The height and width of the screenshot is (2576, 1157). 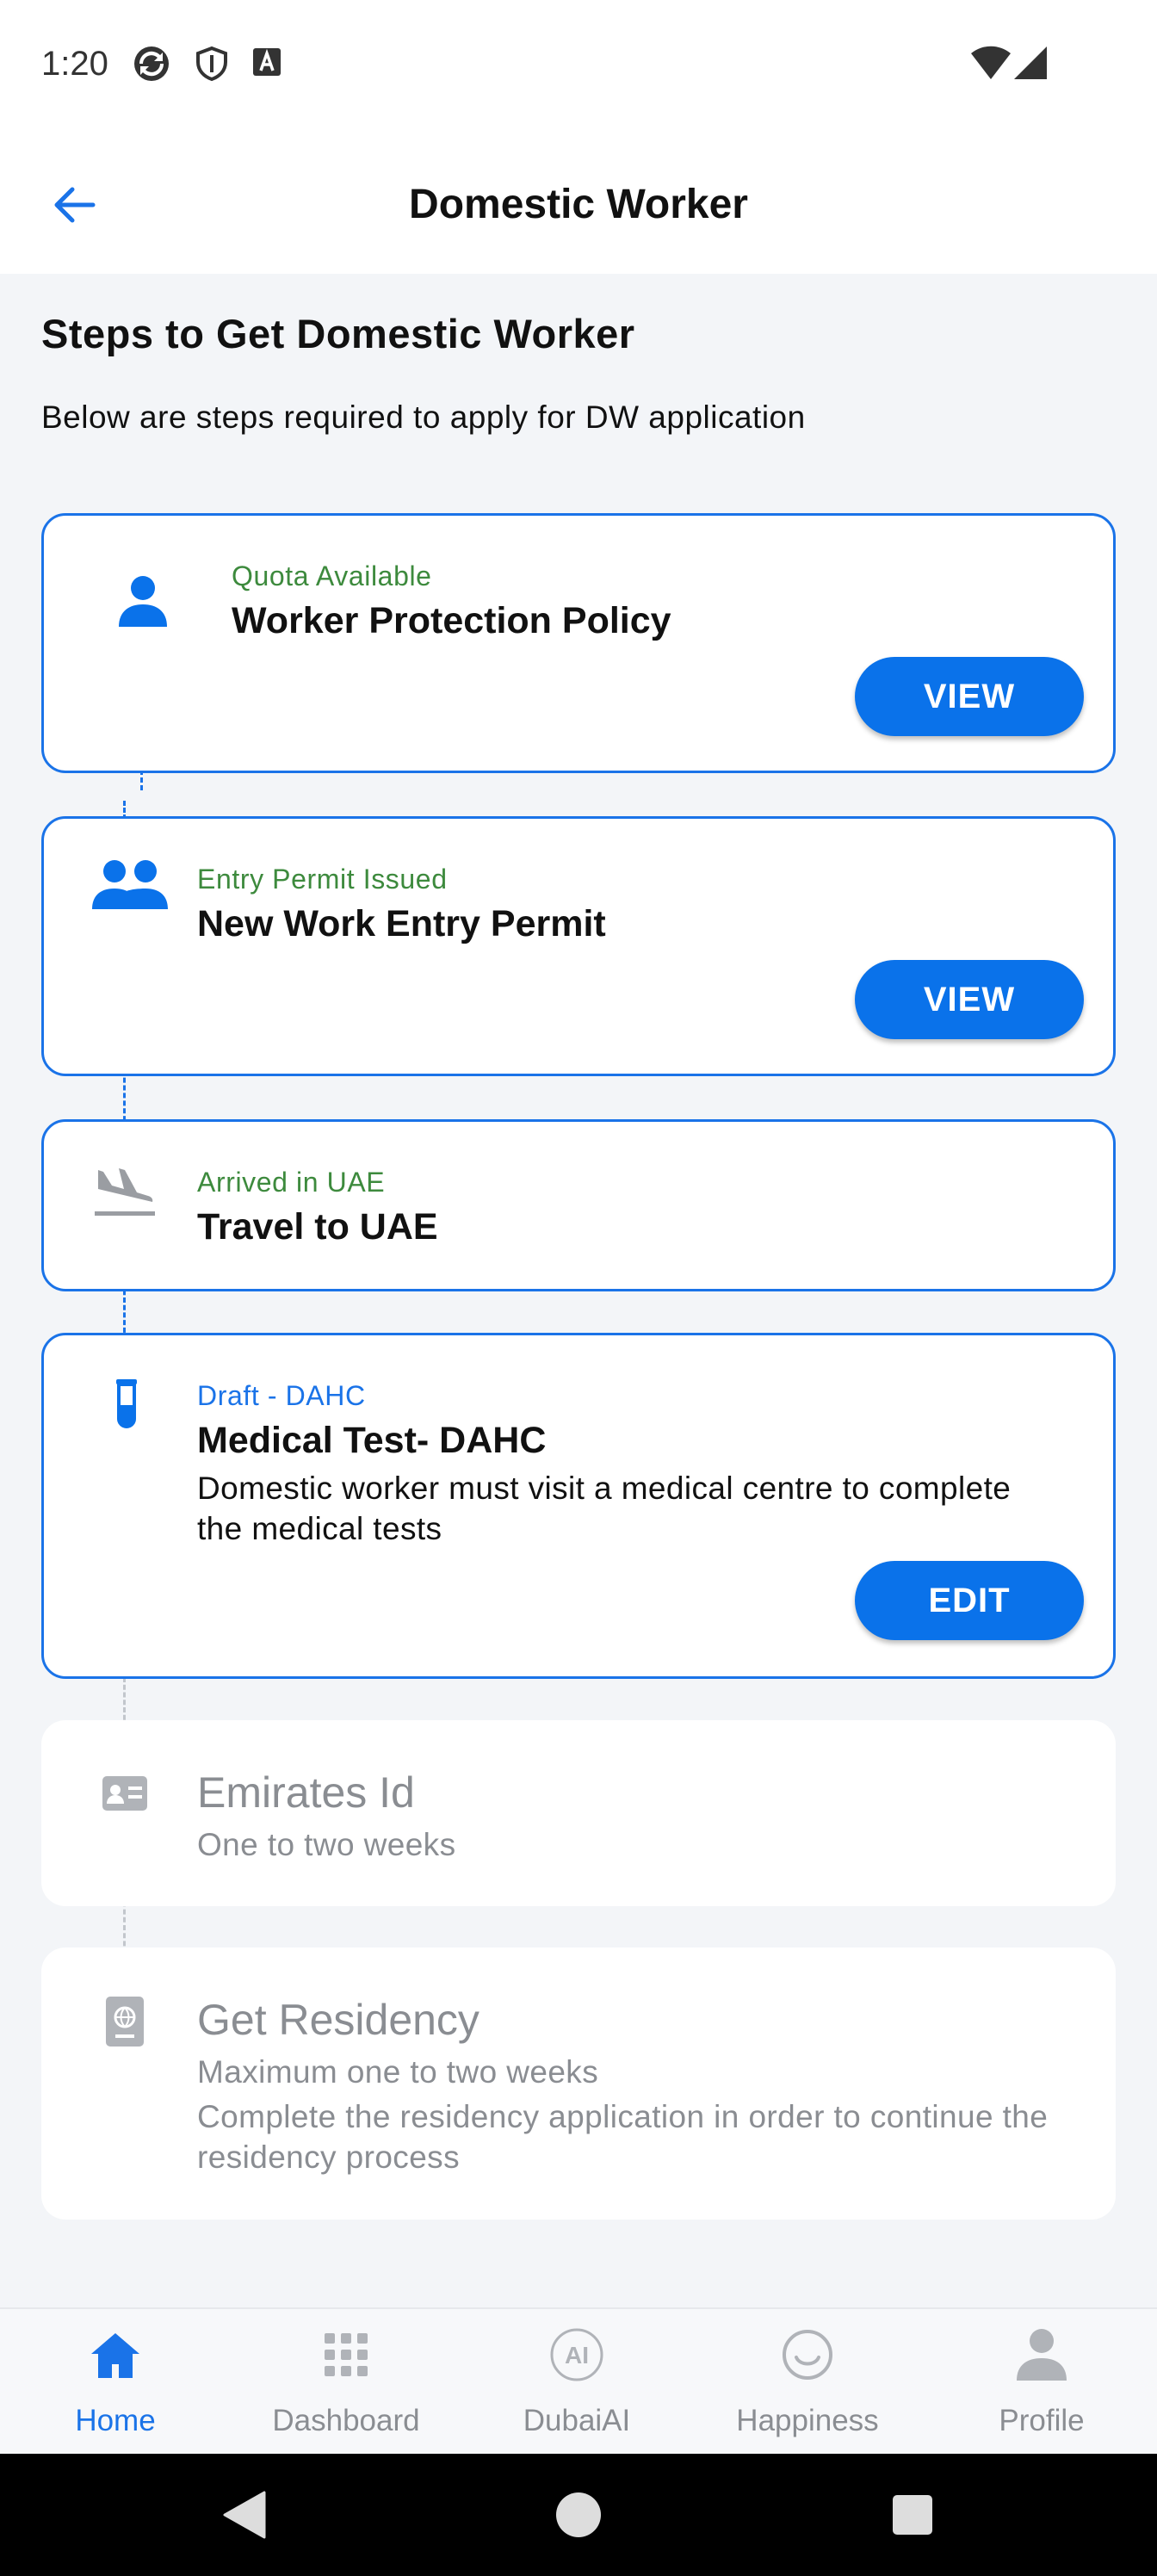 What do you see at coordinates (318, 1227) in the screenshot?
I see `step-title: Travel to UAE` at bounding box center [318, 1227].